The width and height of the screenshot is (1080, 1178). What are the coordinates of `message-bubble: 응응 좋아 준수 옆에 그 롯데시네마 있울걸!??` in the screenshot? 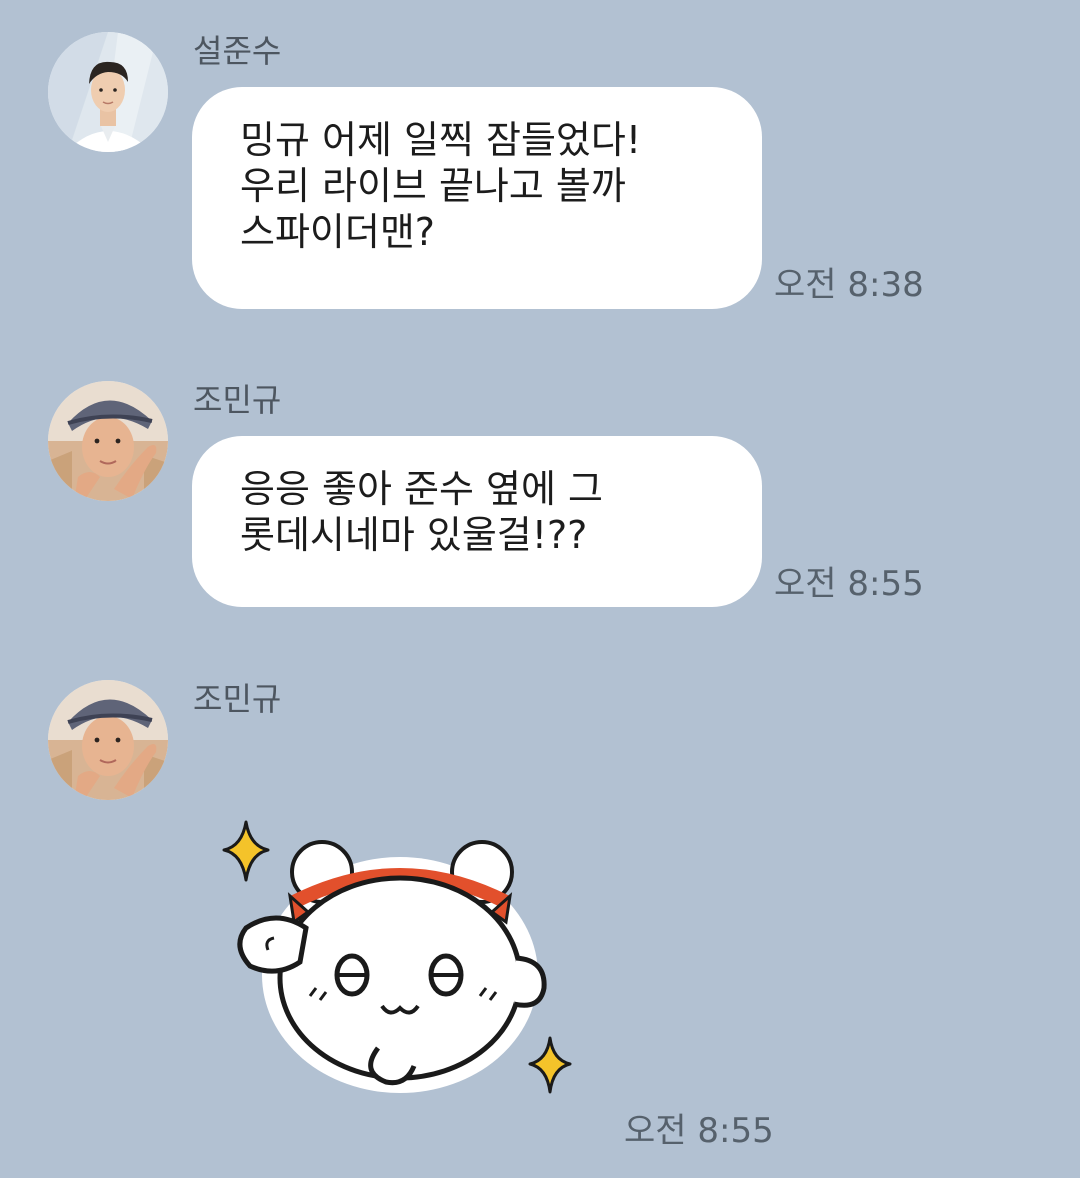 It's located at (477, 521).